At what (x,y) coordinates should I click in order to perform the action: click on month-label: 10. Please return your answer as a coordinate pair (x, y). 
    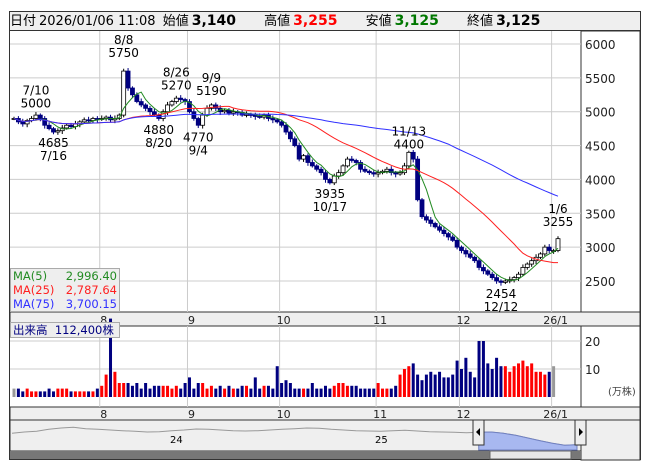
    Looking at the image, I should click on (284, 320).